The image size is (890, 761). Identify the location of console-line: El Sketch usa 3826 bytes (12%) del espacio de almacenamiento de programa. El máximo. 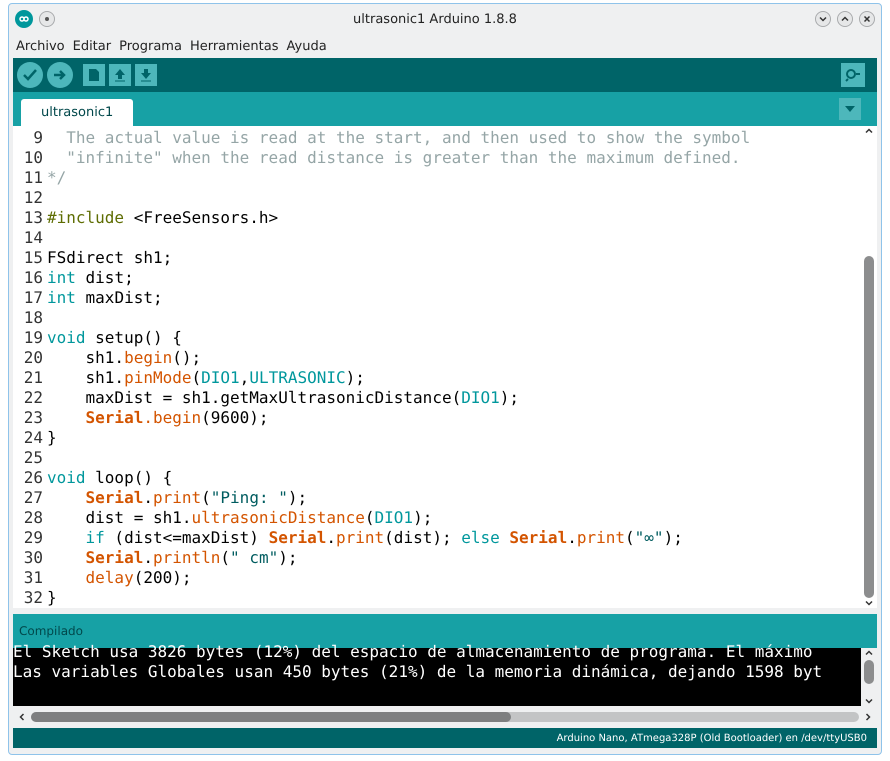
(413, 652).